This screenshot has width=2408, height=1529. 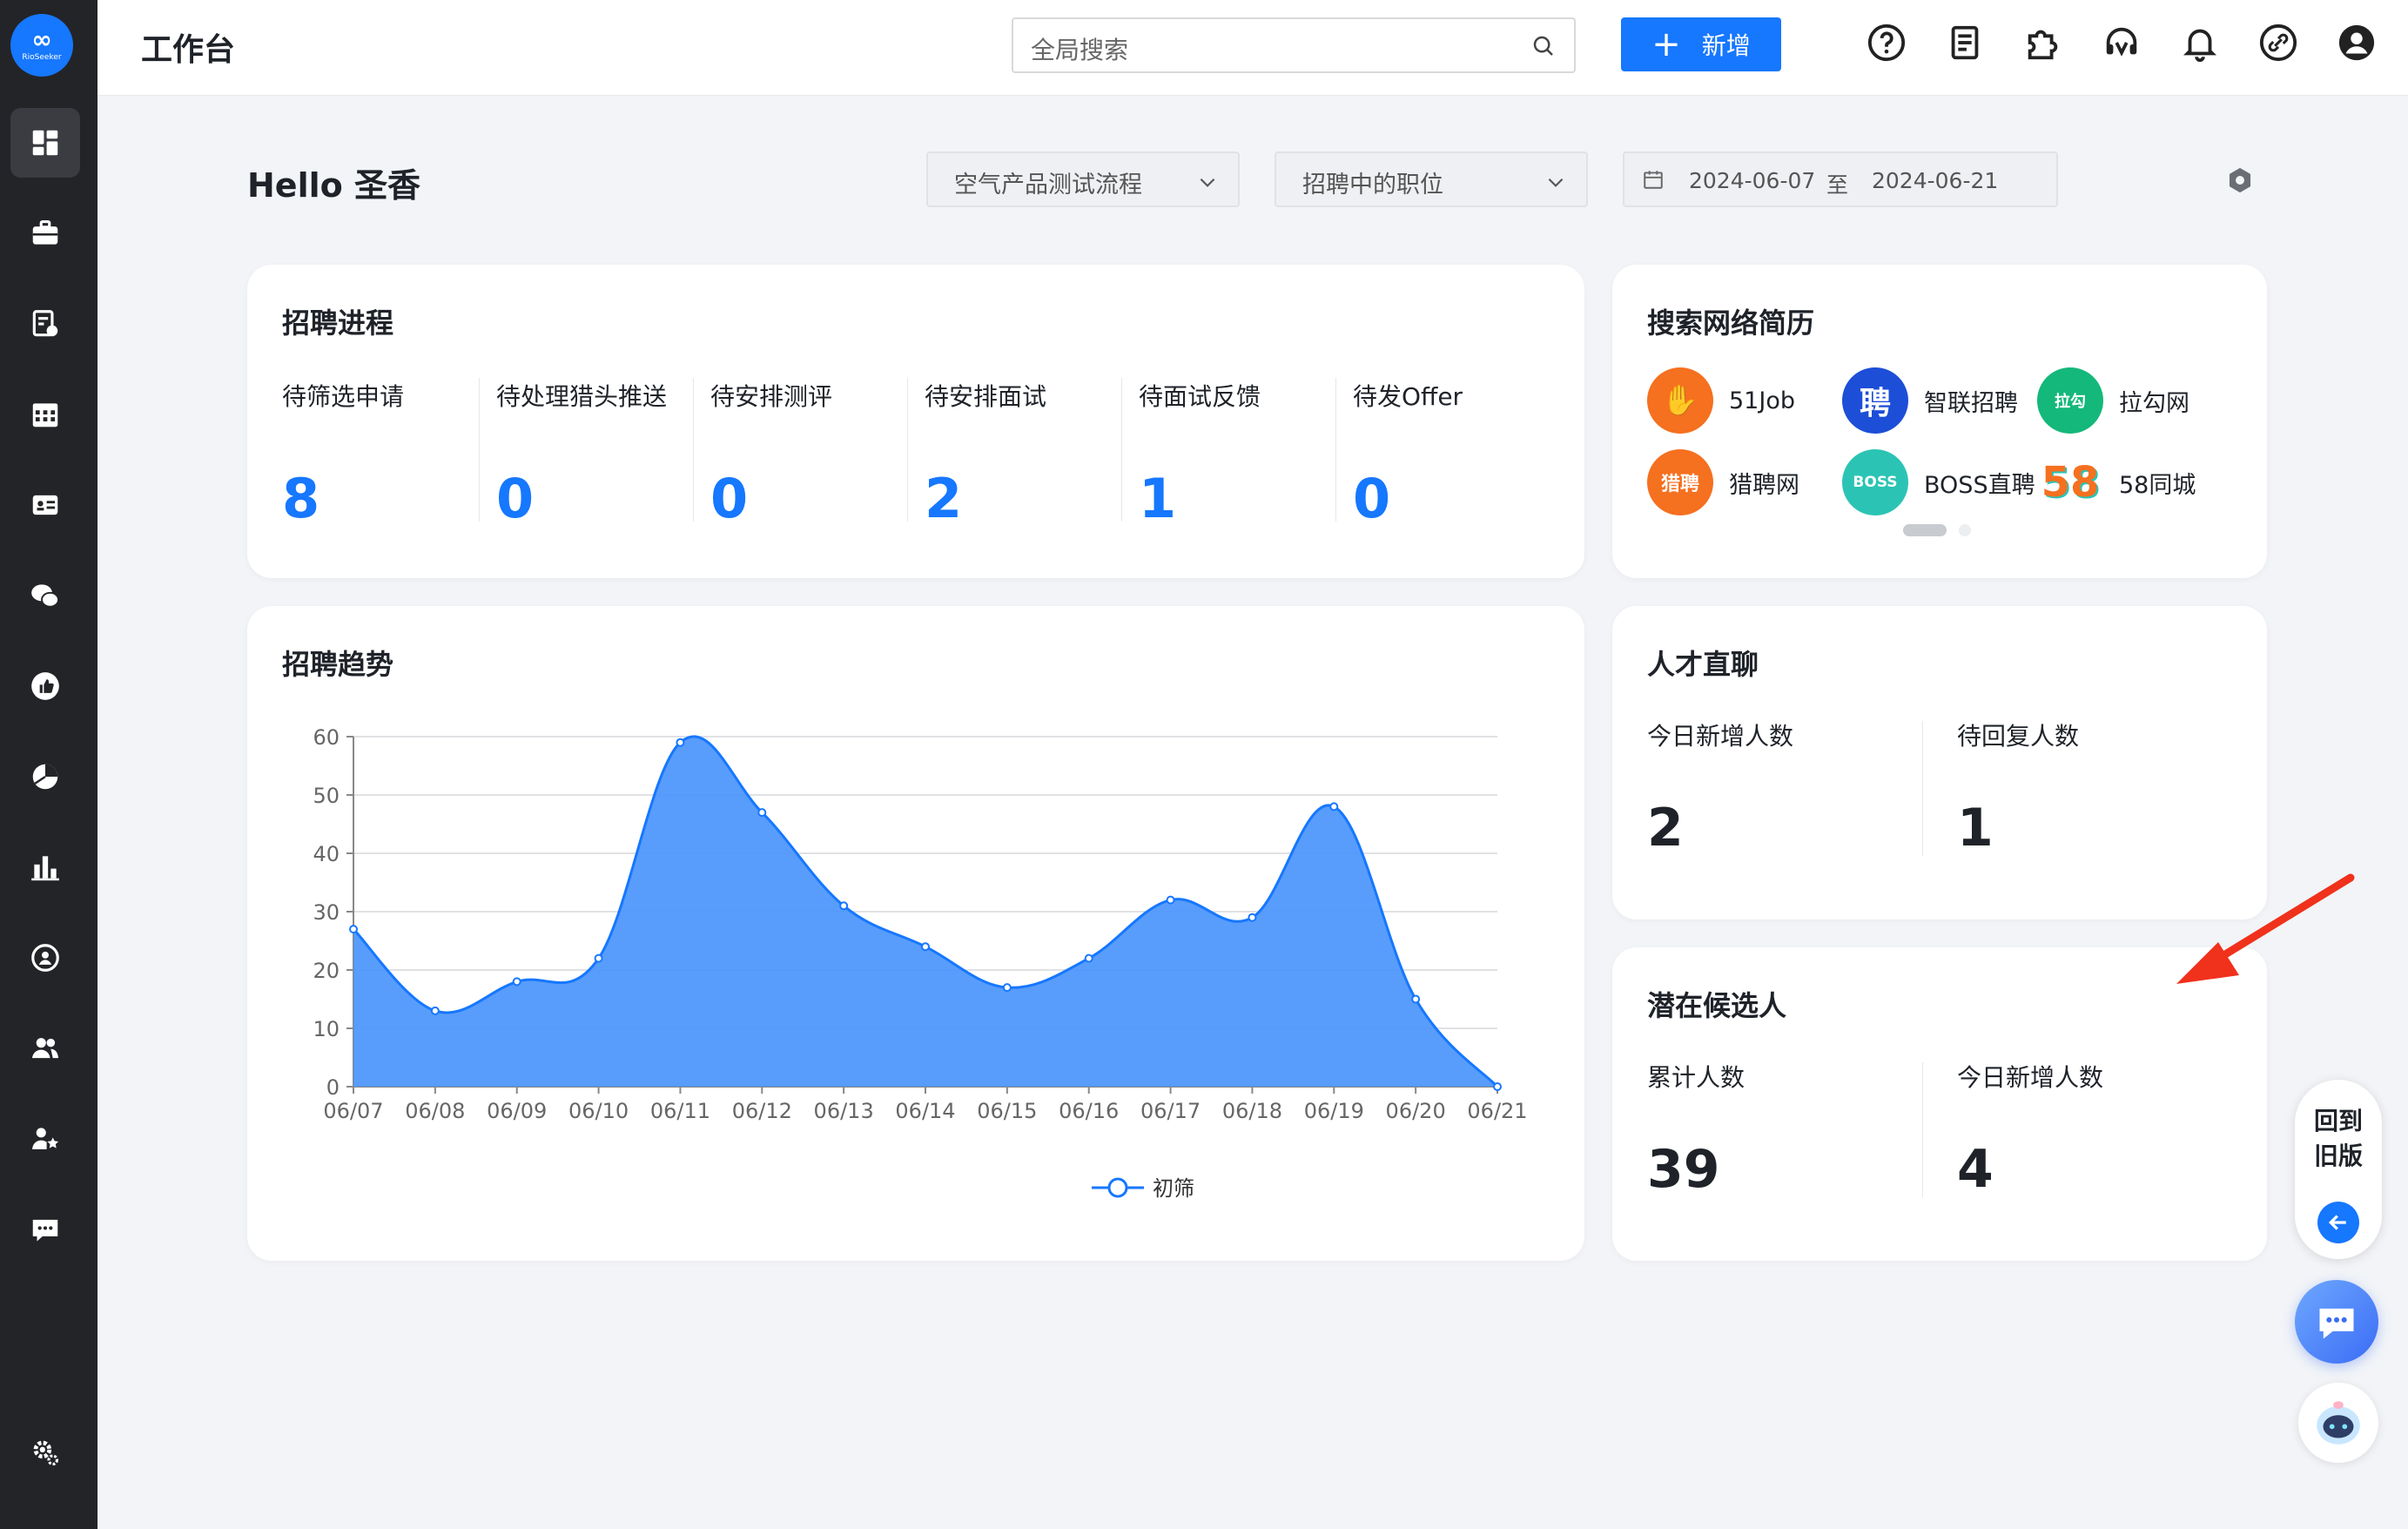 I want to click on sidebar-item-talent, so click(x=45, y=958).